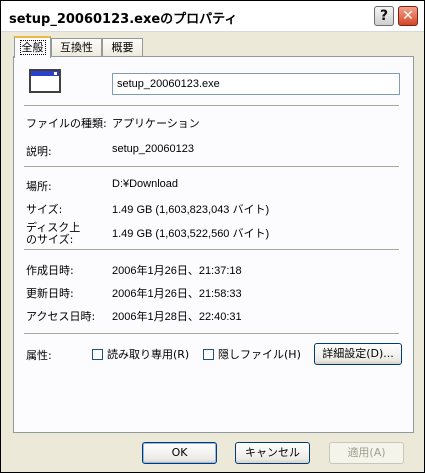 This screenshot has width=425, height=473. Describe the element at coordinates (44, 209) in the screenshot. I see `size-label: サイズ:` at that location.